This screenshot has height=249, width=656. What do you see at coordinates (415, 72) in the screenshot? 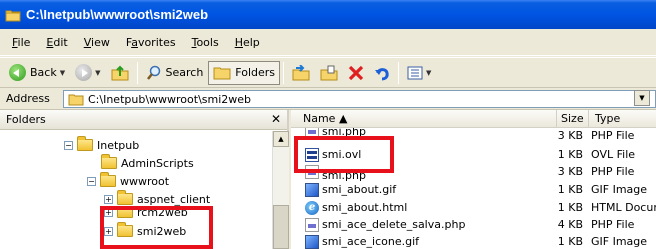
I see `views-icon` at bounding box center [415, 72].